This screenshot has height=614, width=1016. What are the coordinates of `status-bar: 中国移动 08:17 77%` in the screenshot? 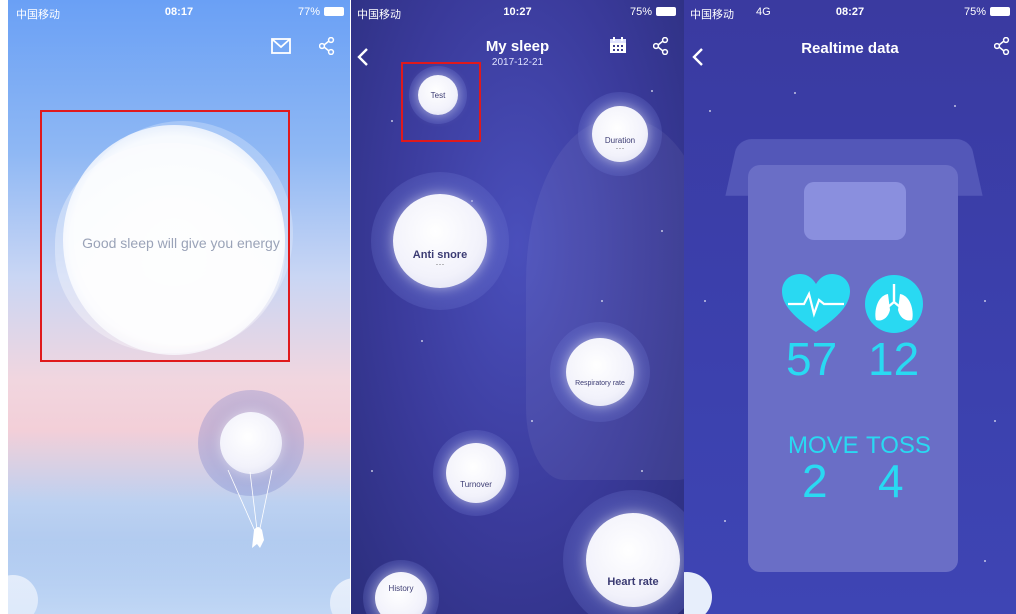 It's located at (179, 11).